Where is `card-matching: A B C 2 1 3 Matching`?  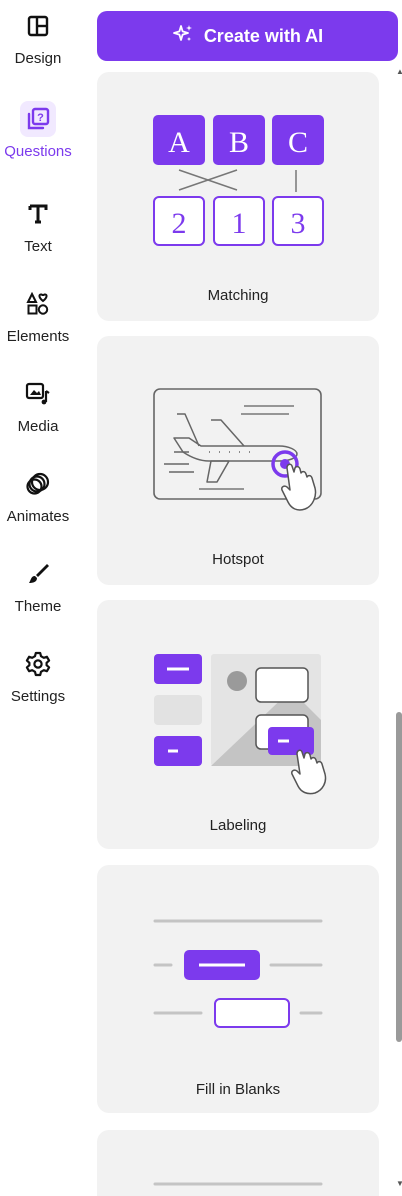
card-matching: A B C 2 1 3 Matching is located at coordinates (238, 196).